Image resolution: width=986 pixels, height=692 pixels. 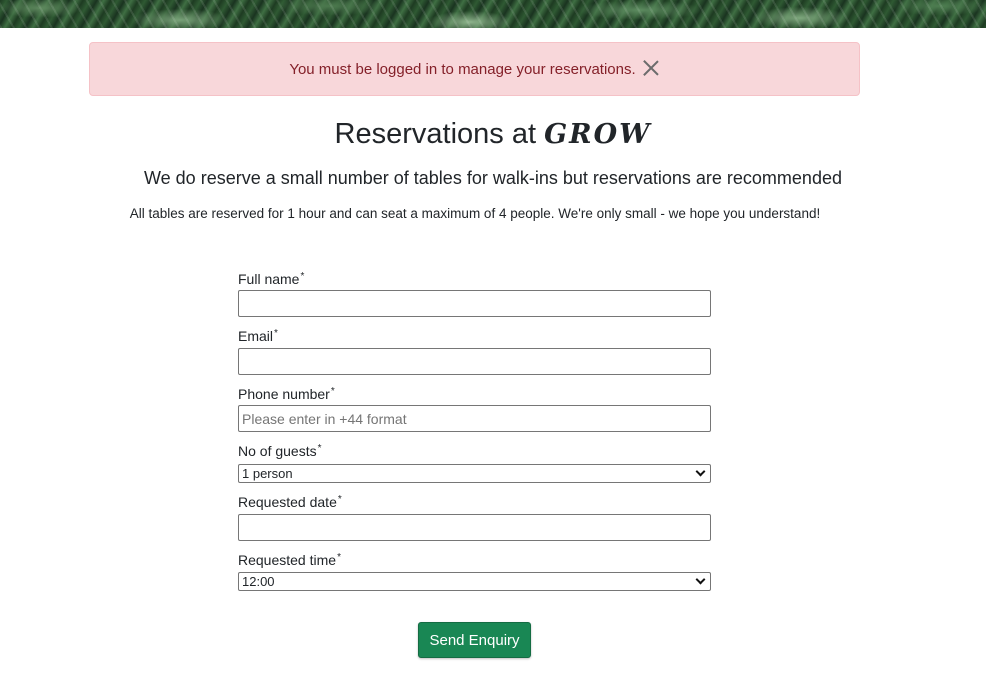 What do you see at coordinates (474, 303) in the screenshot?
I see `full-name-input` at bounding box center [474, 303].